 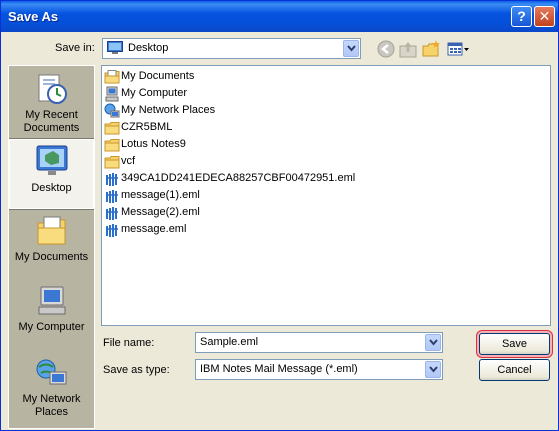 What do you see at coordinates (431, 49) in the screenshot?
I see `new-folder-icon` at bounding box center [431, 49].